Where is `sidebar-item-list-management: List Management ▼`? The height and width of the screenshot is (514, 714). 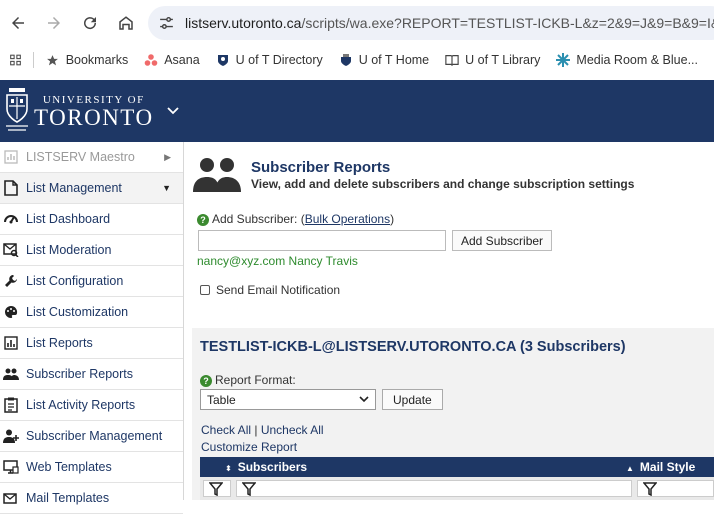 sidebar-item-list-management: List Management ▼ is located at coordinates (91, 188).